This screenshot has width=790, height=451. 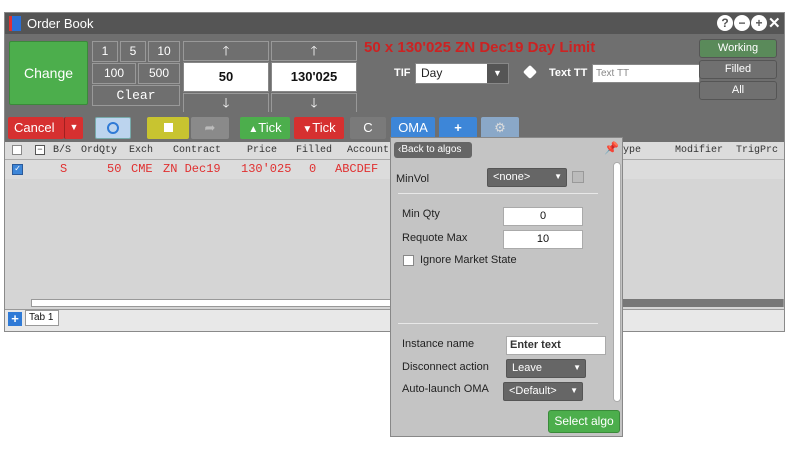 I want to click on change-button: Change, so click(x=48, y=73).